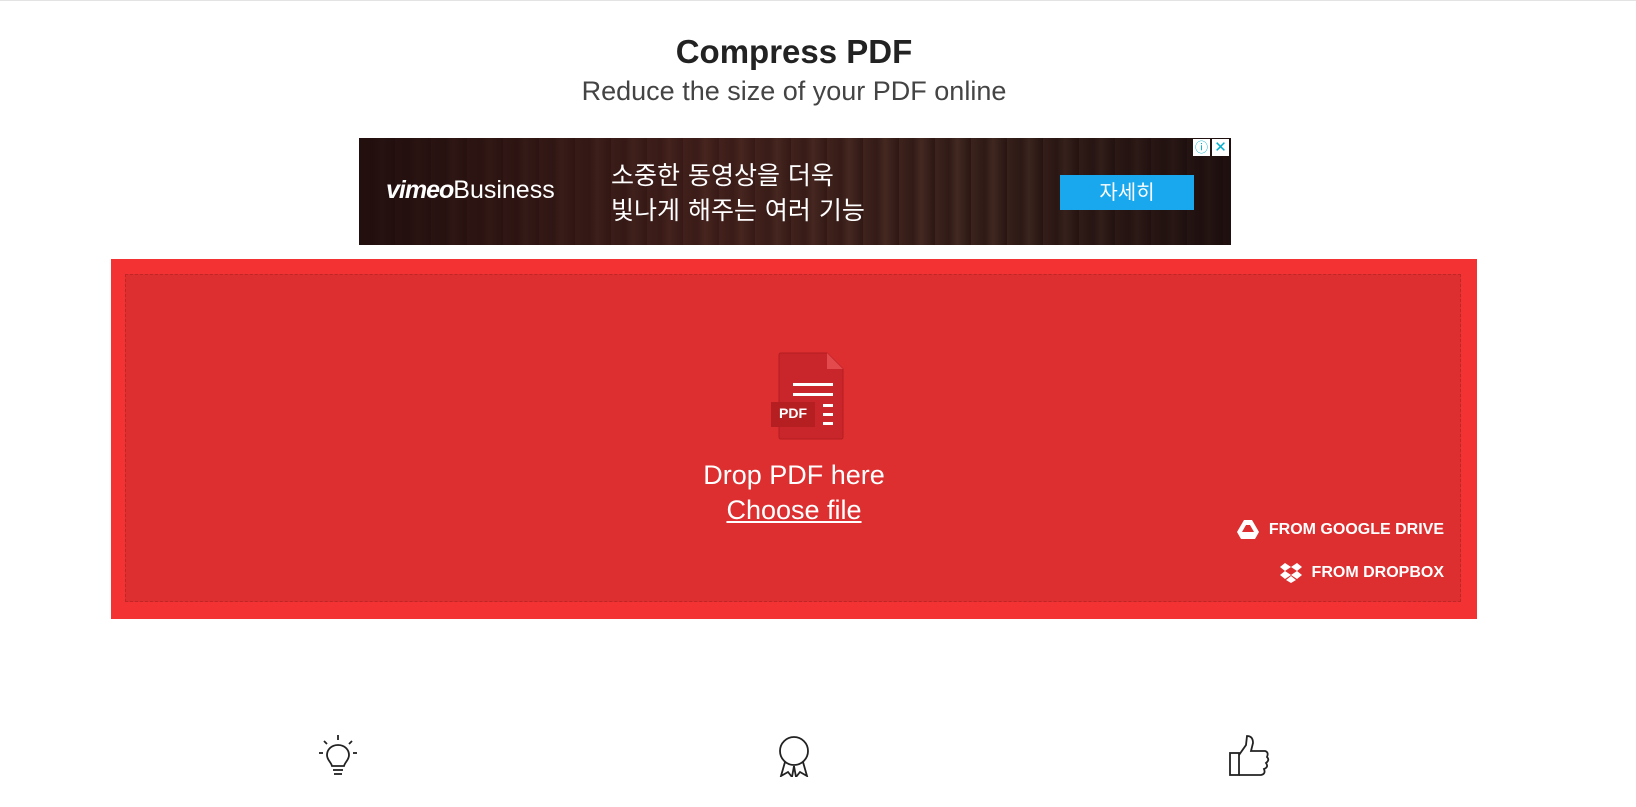 The width and height of the screenshot is (1636, 807). What do you see at coordinates (811, 401) in the screenshot?
I see `pdf-file-icon: PDF` at bounding box center [811, 401].